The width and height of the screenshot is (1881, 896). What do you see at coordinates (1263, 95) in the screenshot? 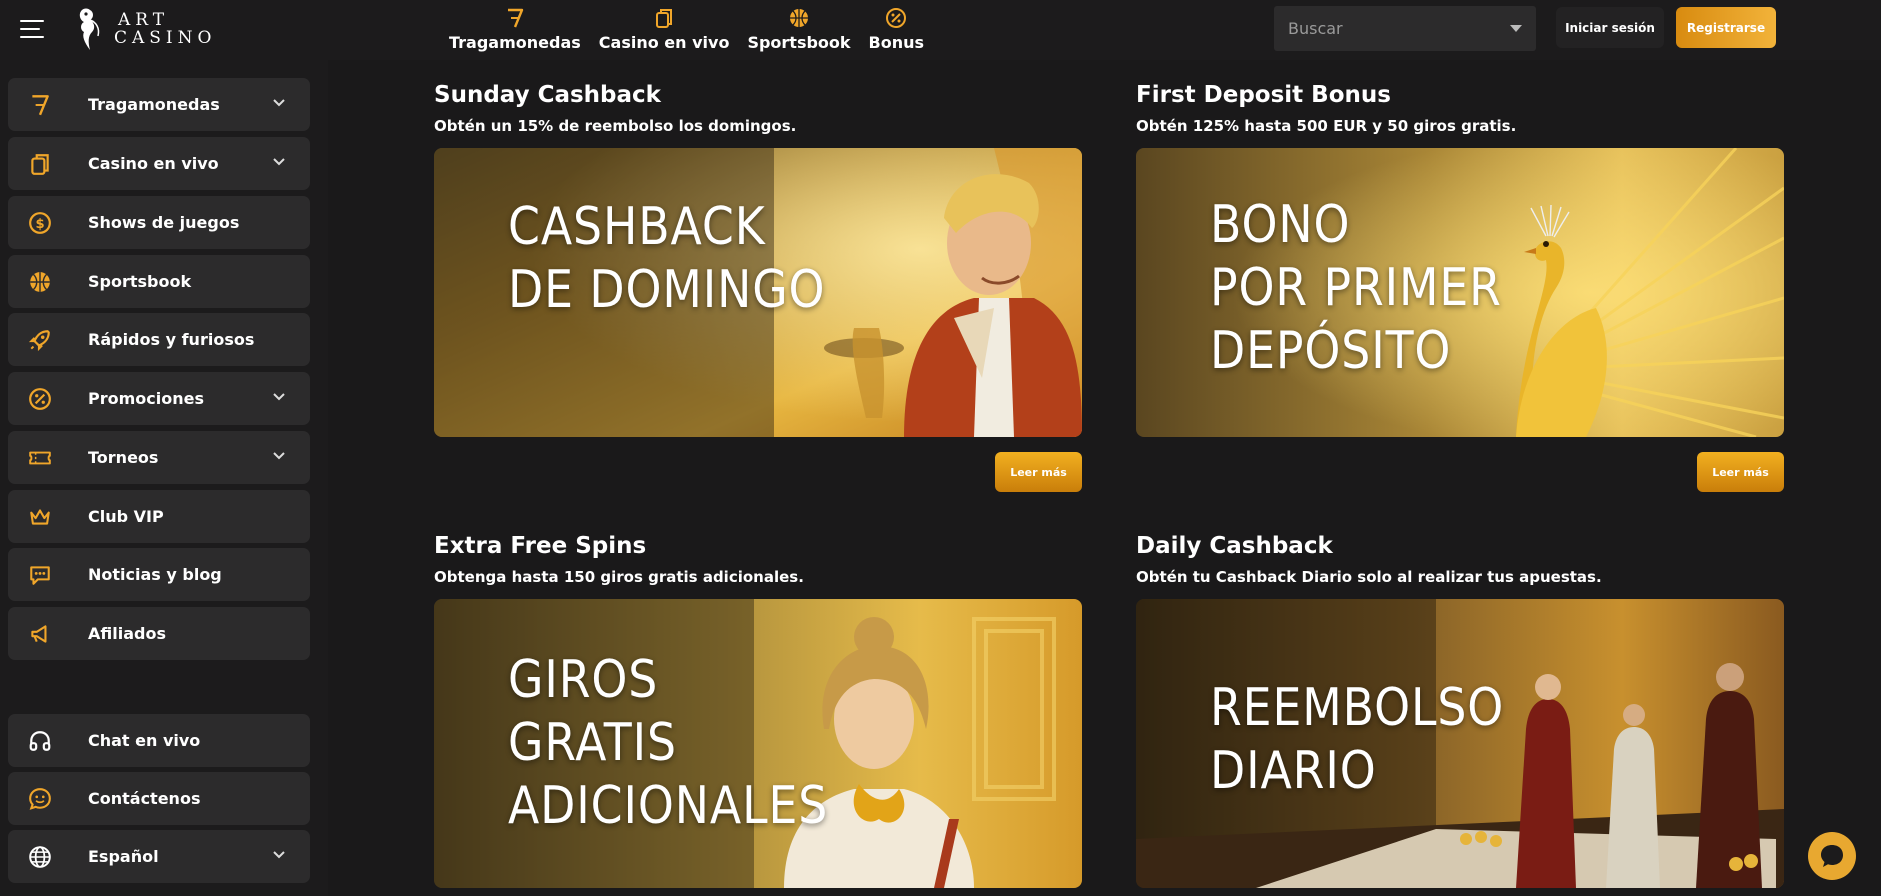
I see `promo-title: First Deposit Bonus` at bounding box center [1263, 95].